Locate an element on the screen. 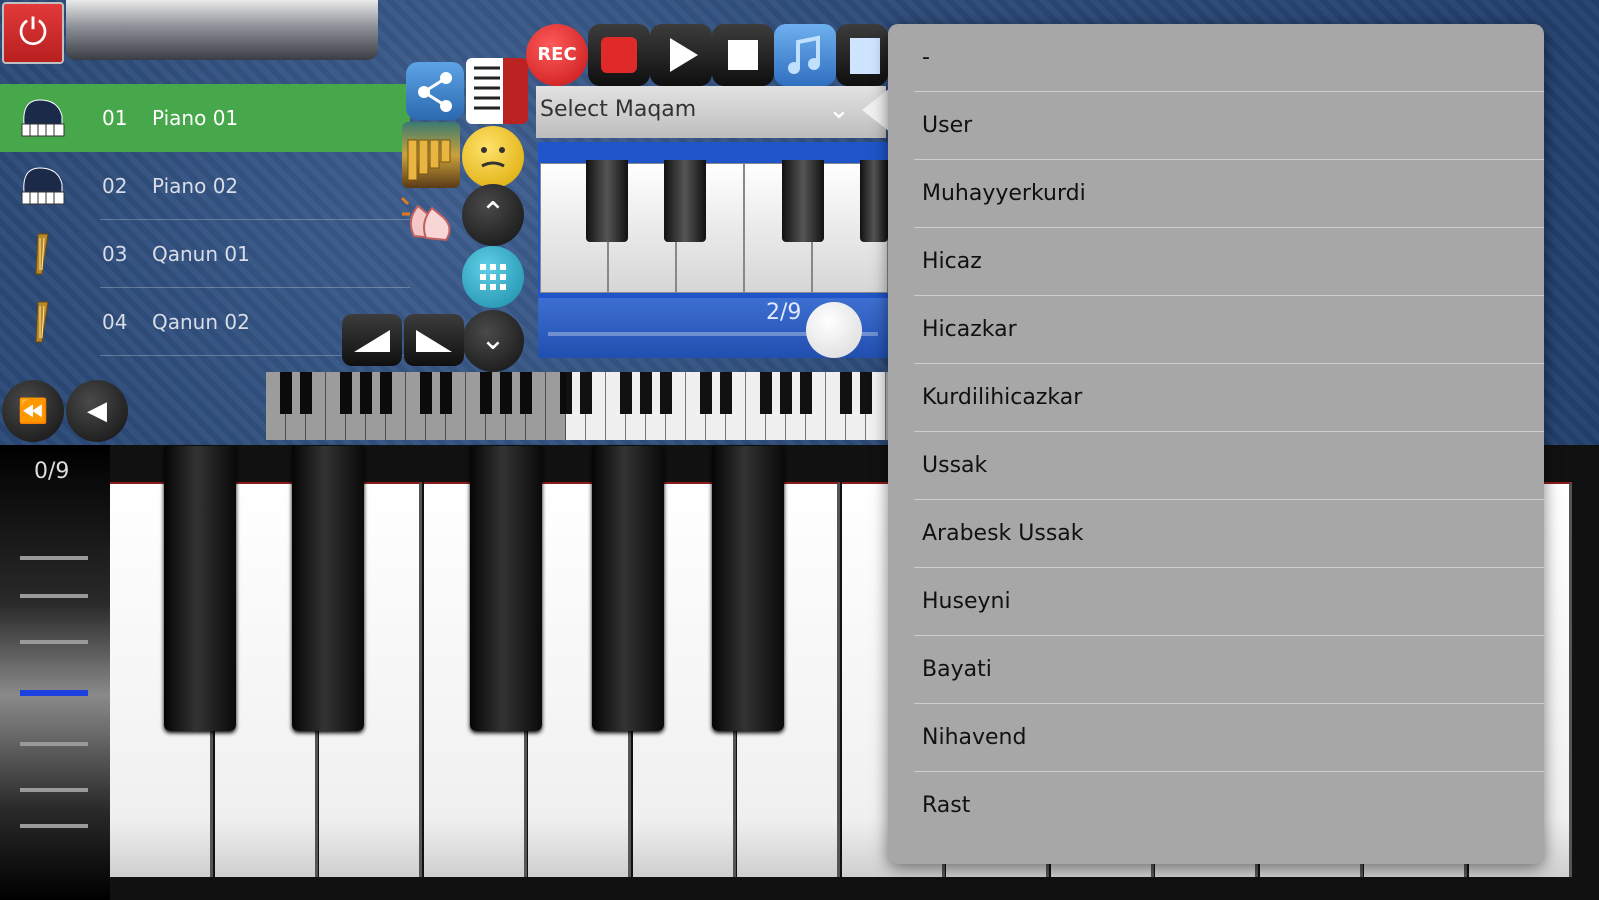 This screenshot has height=900, width=1599. share-icon is located at coordinates (435, 92).